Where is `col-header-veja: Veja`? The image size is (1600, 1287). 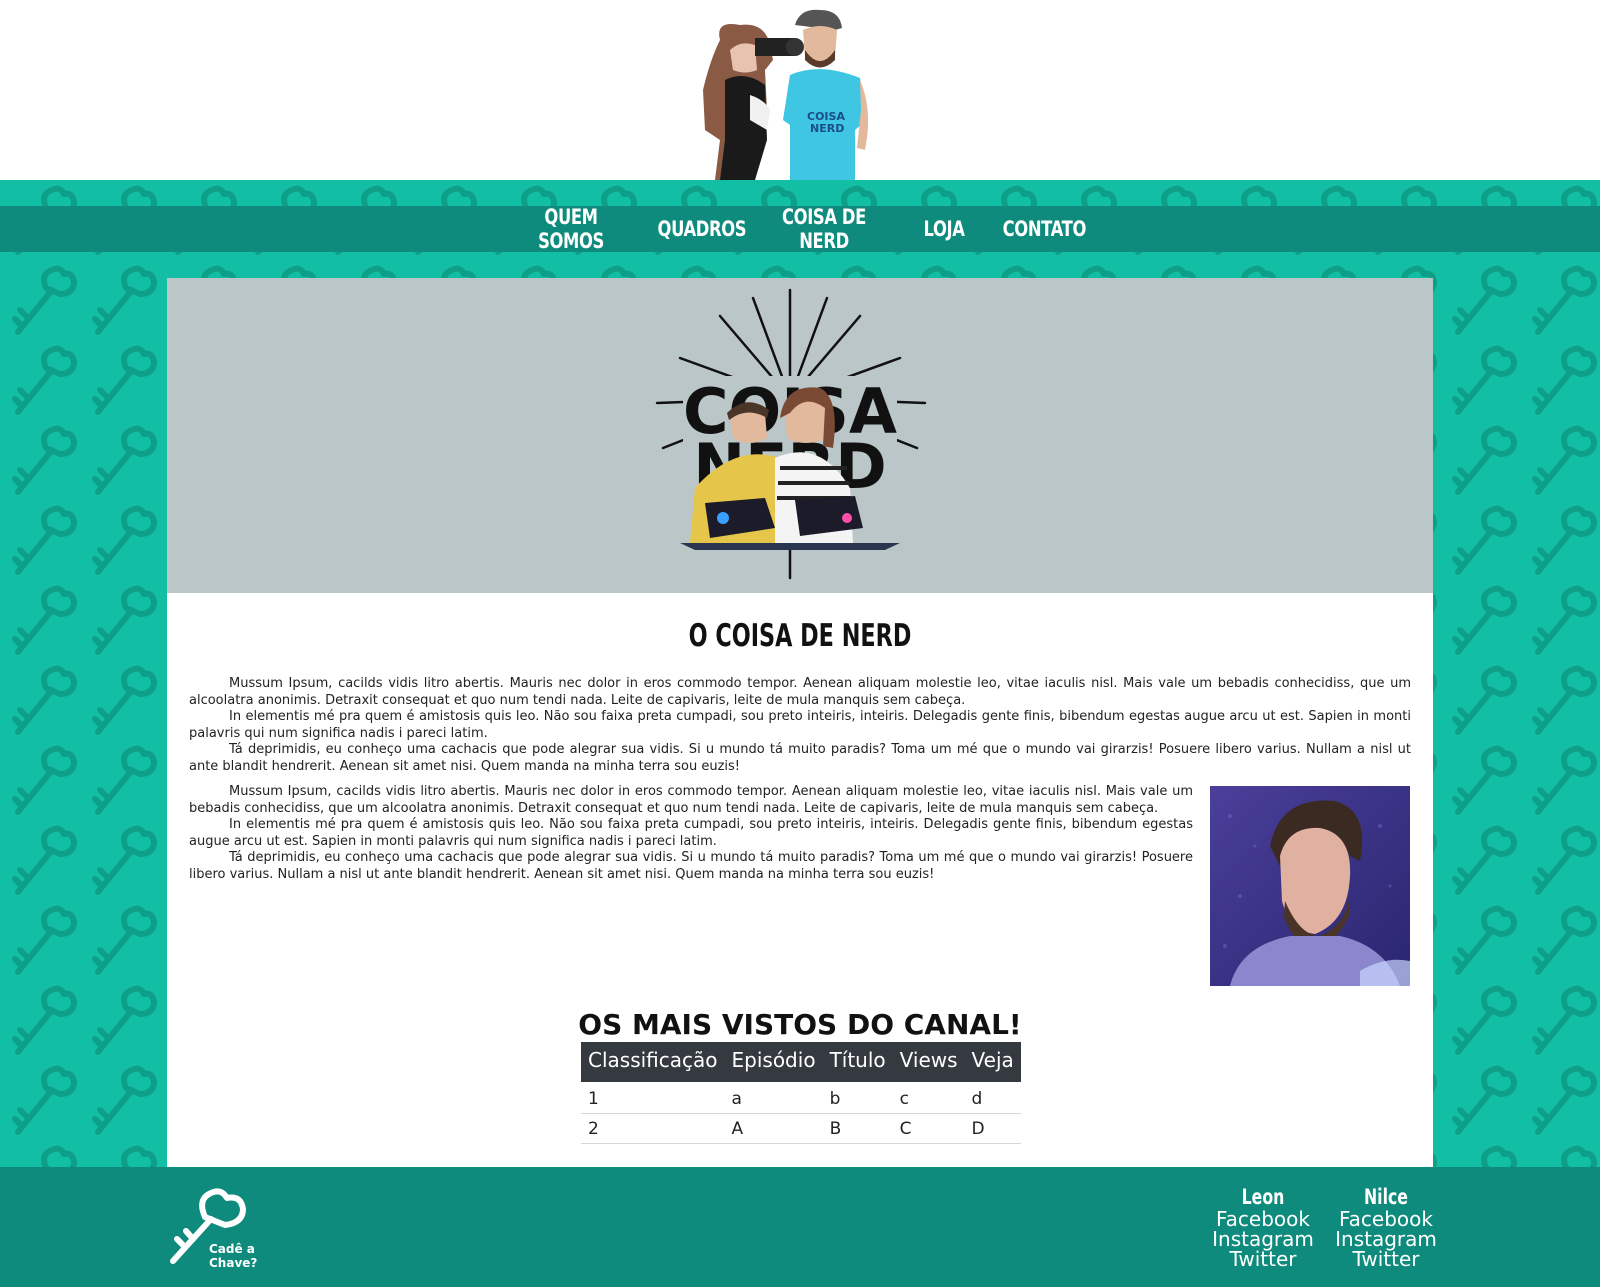
col-header-veja: Veja is located at coordinates (992, 1062).